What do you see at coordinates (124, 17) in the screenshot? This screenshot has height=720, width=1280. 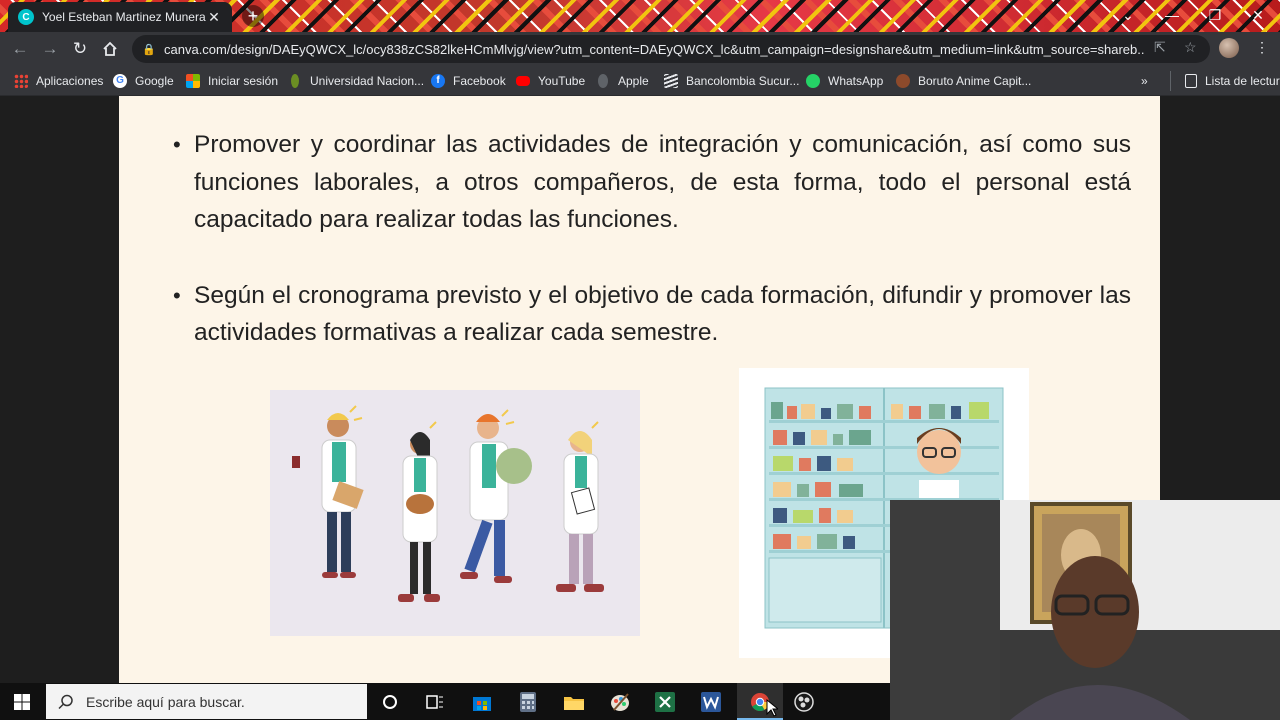 I see `tab-title: Yoel Esteban Martinez Munera` at bounding box center [124, 17].